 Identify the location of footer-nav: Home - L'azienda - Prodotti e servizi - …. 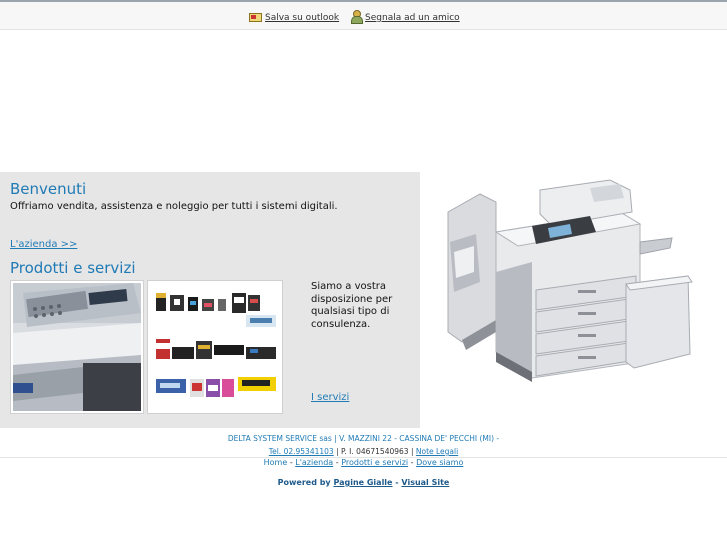
(363, 462).